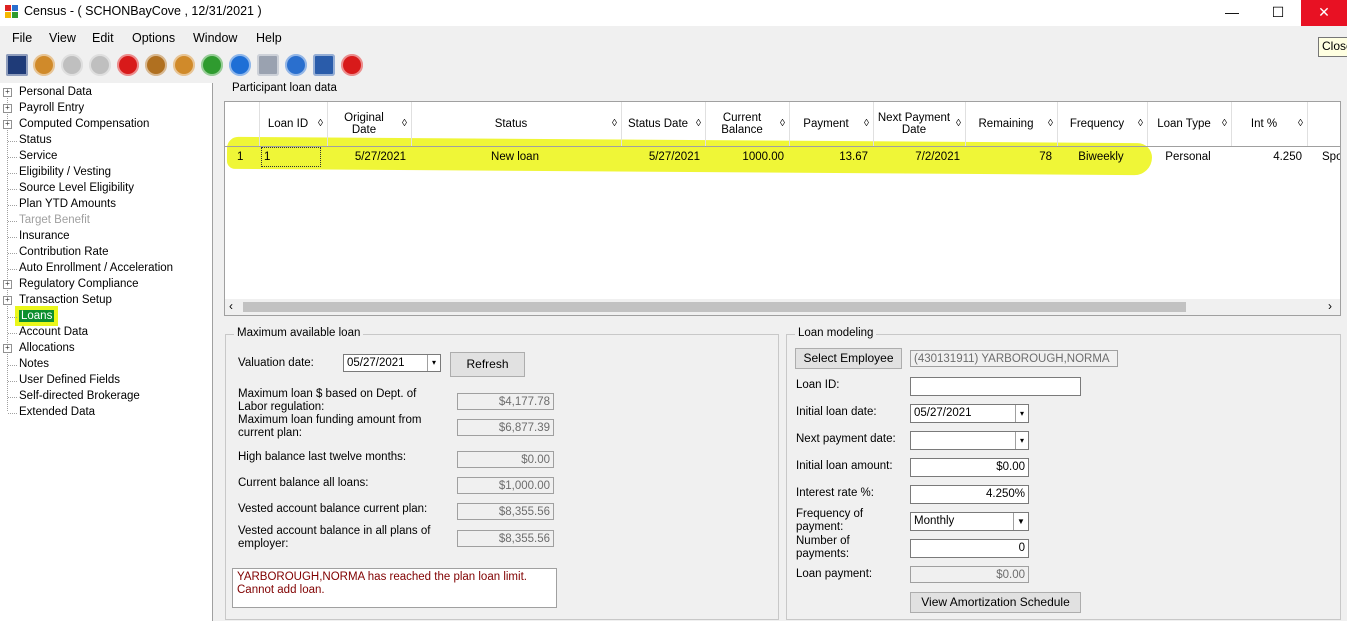  I want to click on save-icon, so click(17, 65).